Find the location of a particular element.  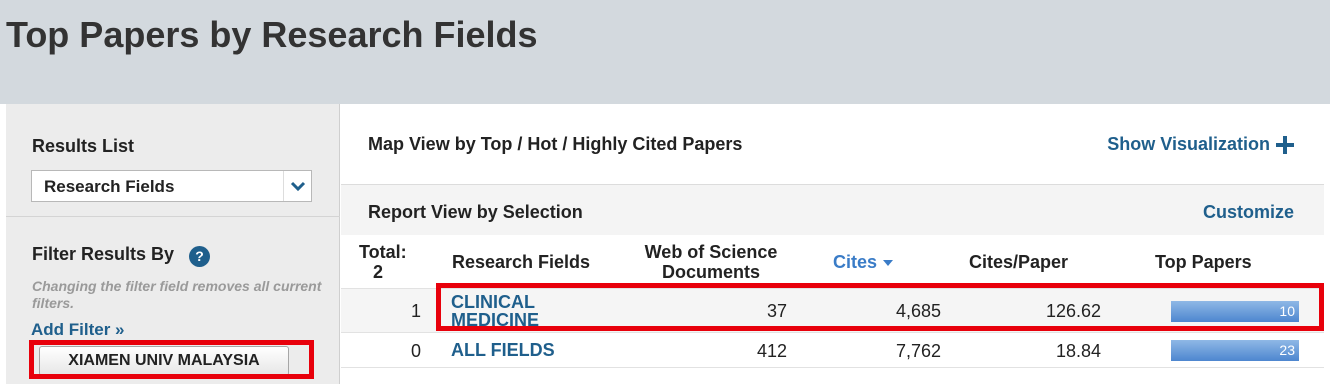

header-total: Total: 2 is located at coordinates (383, 262).